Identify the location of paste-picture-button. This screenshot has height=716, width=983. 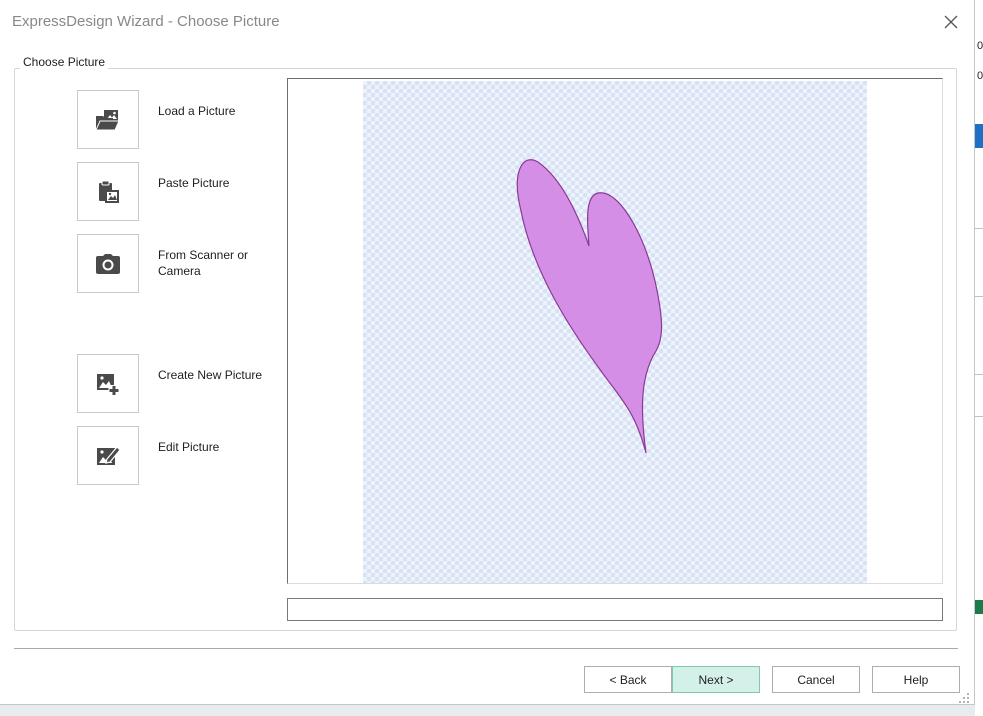
(108, 191).